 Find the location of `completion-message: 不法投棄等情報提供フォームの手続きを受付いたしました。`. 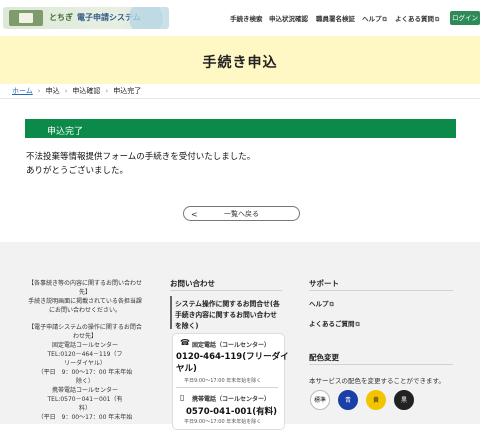

completion-message: 不法投棄等情報提供フォームの手続きを受付いたしました。 is located at coordinates (141, 157).